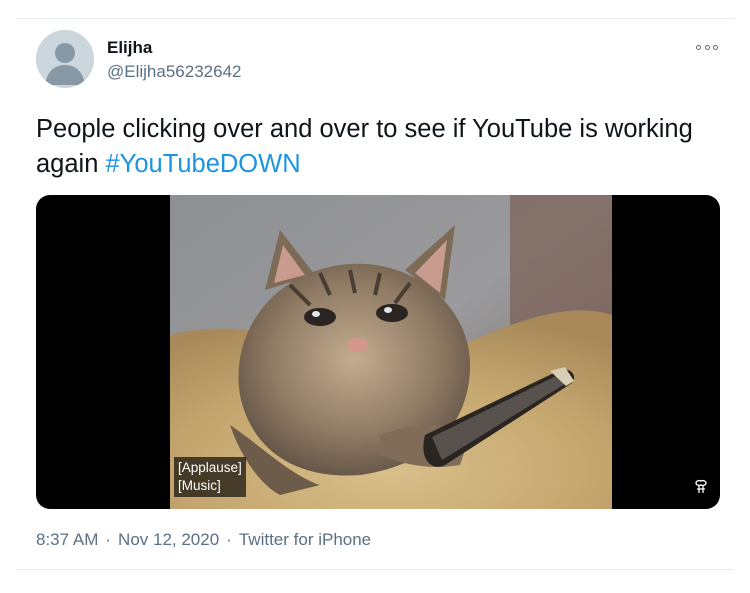  Describe the element at coordinates (210, 467) in the screenshot. I see `caption-line: [Applause]` at that location.